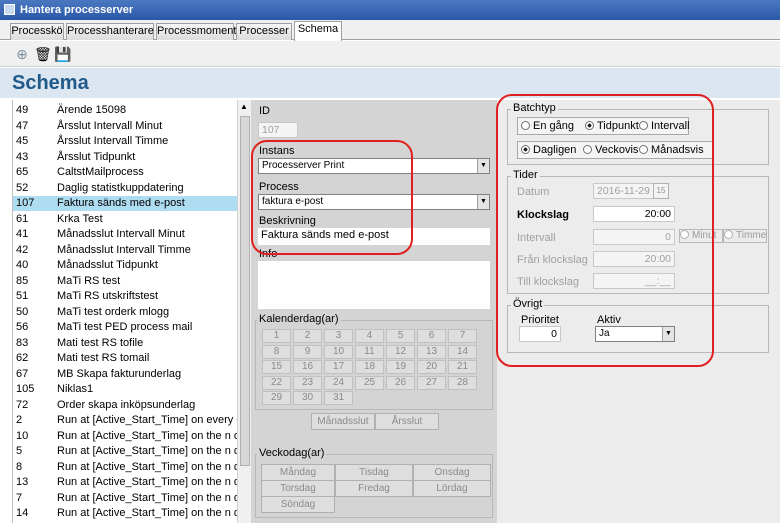 This screenshot has height=523, width=780. I want to click on calendar-day-button: 25, so click(369, 382).